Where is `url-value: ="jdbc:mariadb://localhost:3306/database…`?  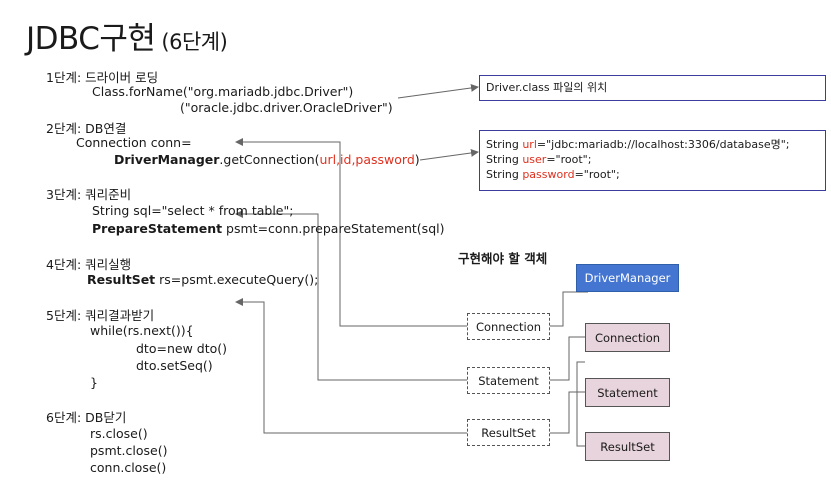
url-value: ="jdbc:mariadb://localhost:3306/database… is located at coordinates (663, 144).